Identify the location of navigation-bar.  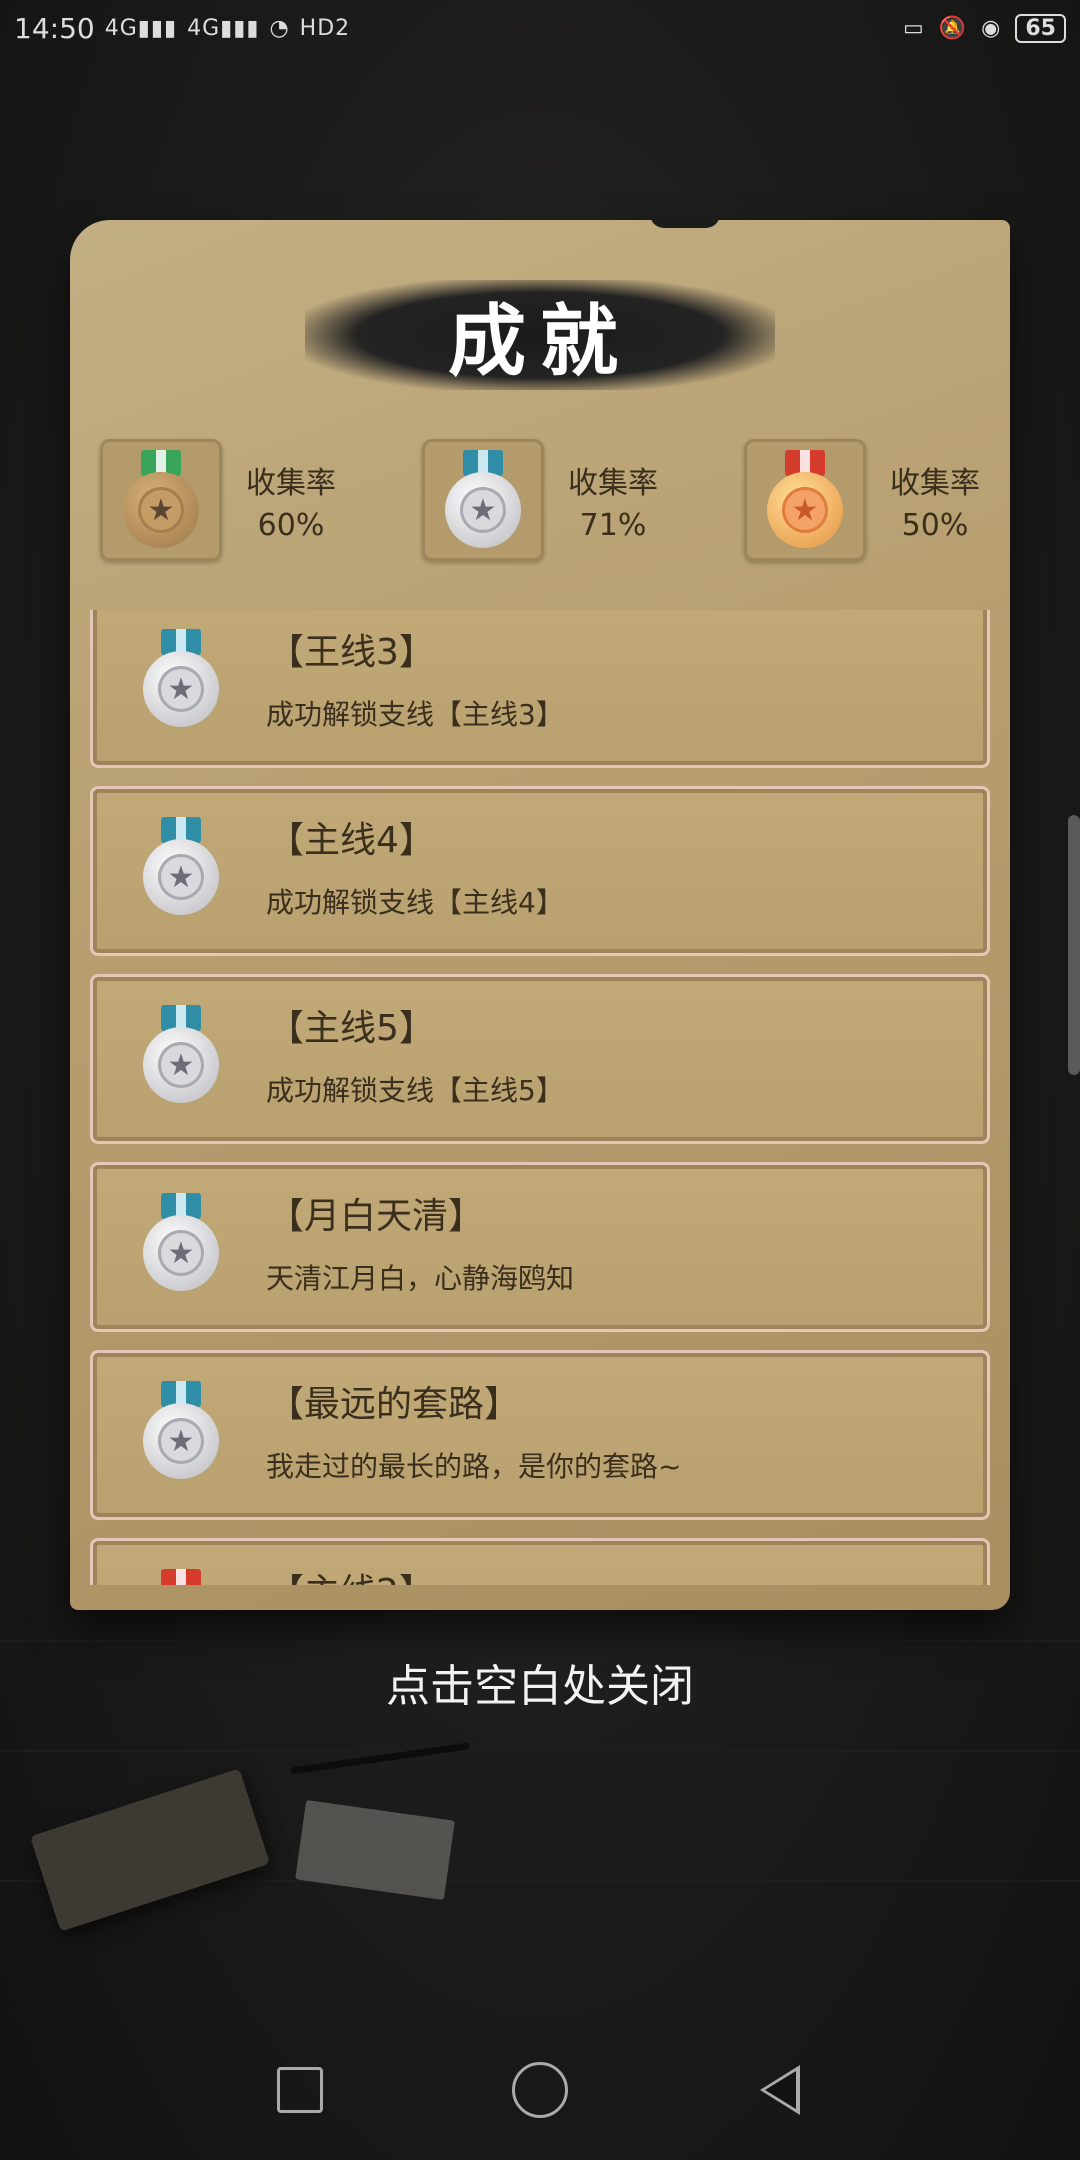
(540, 2090).